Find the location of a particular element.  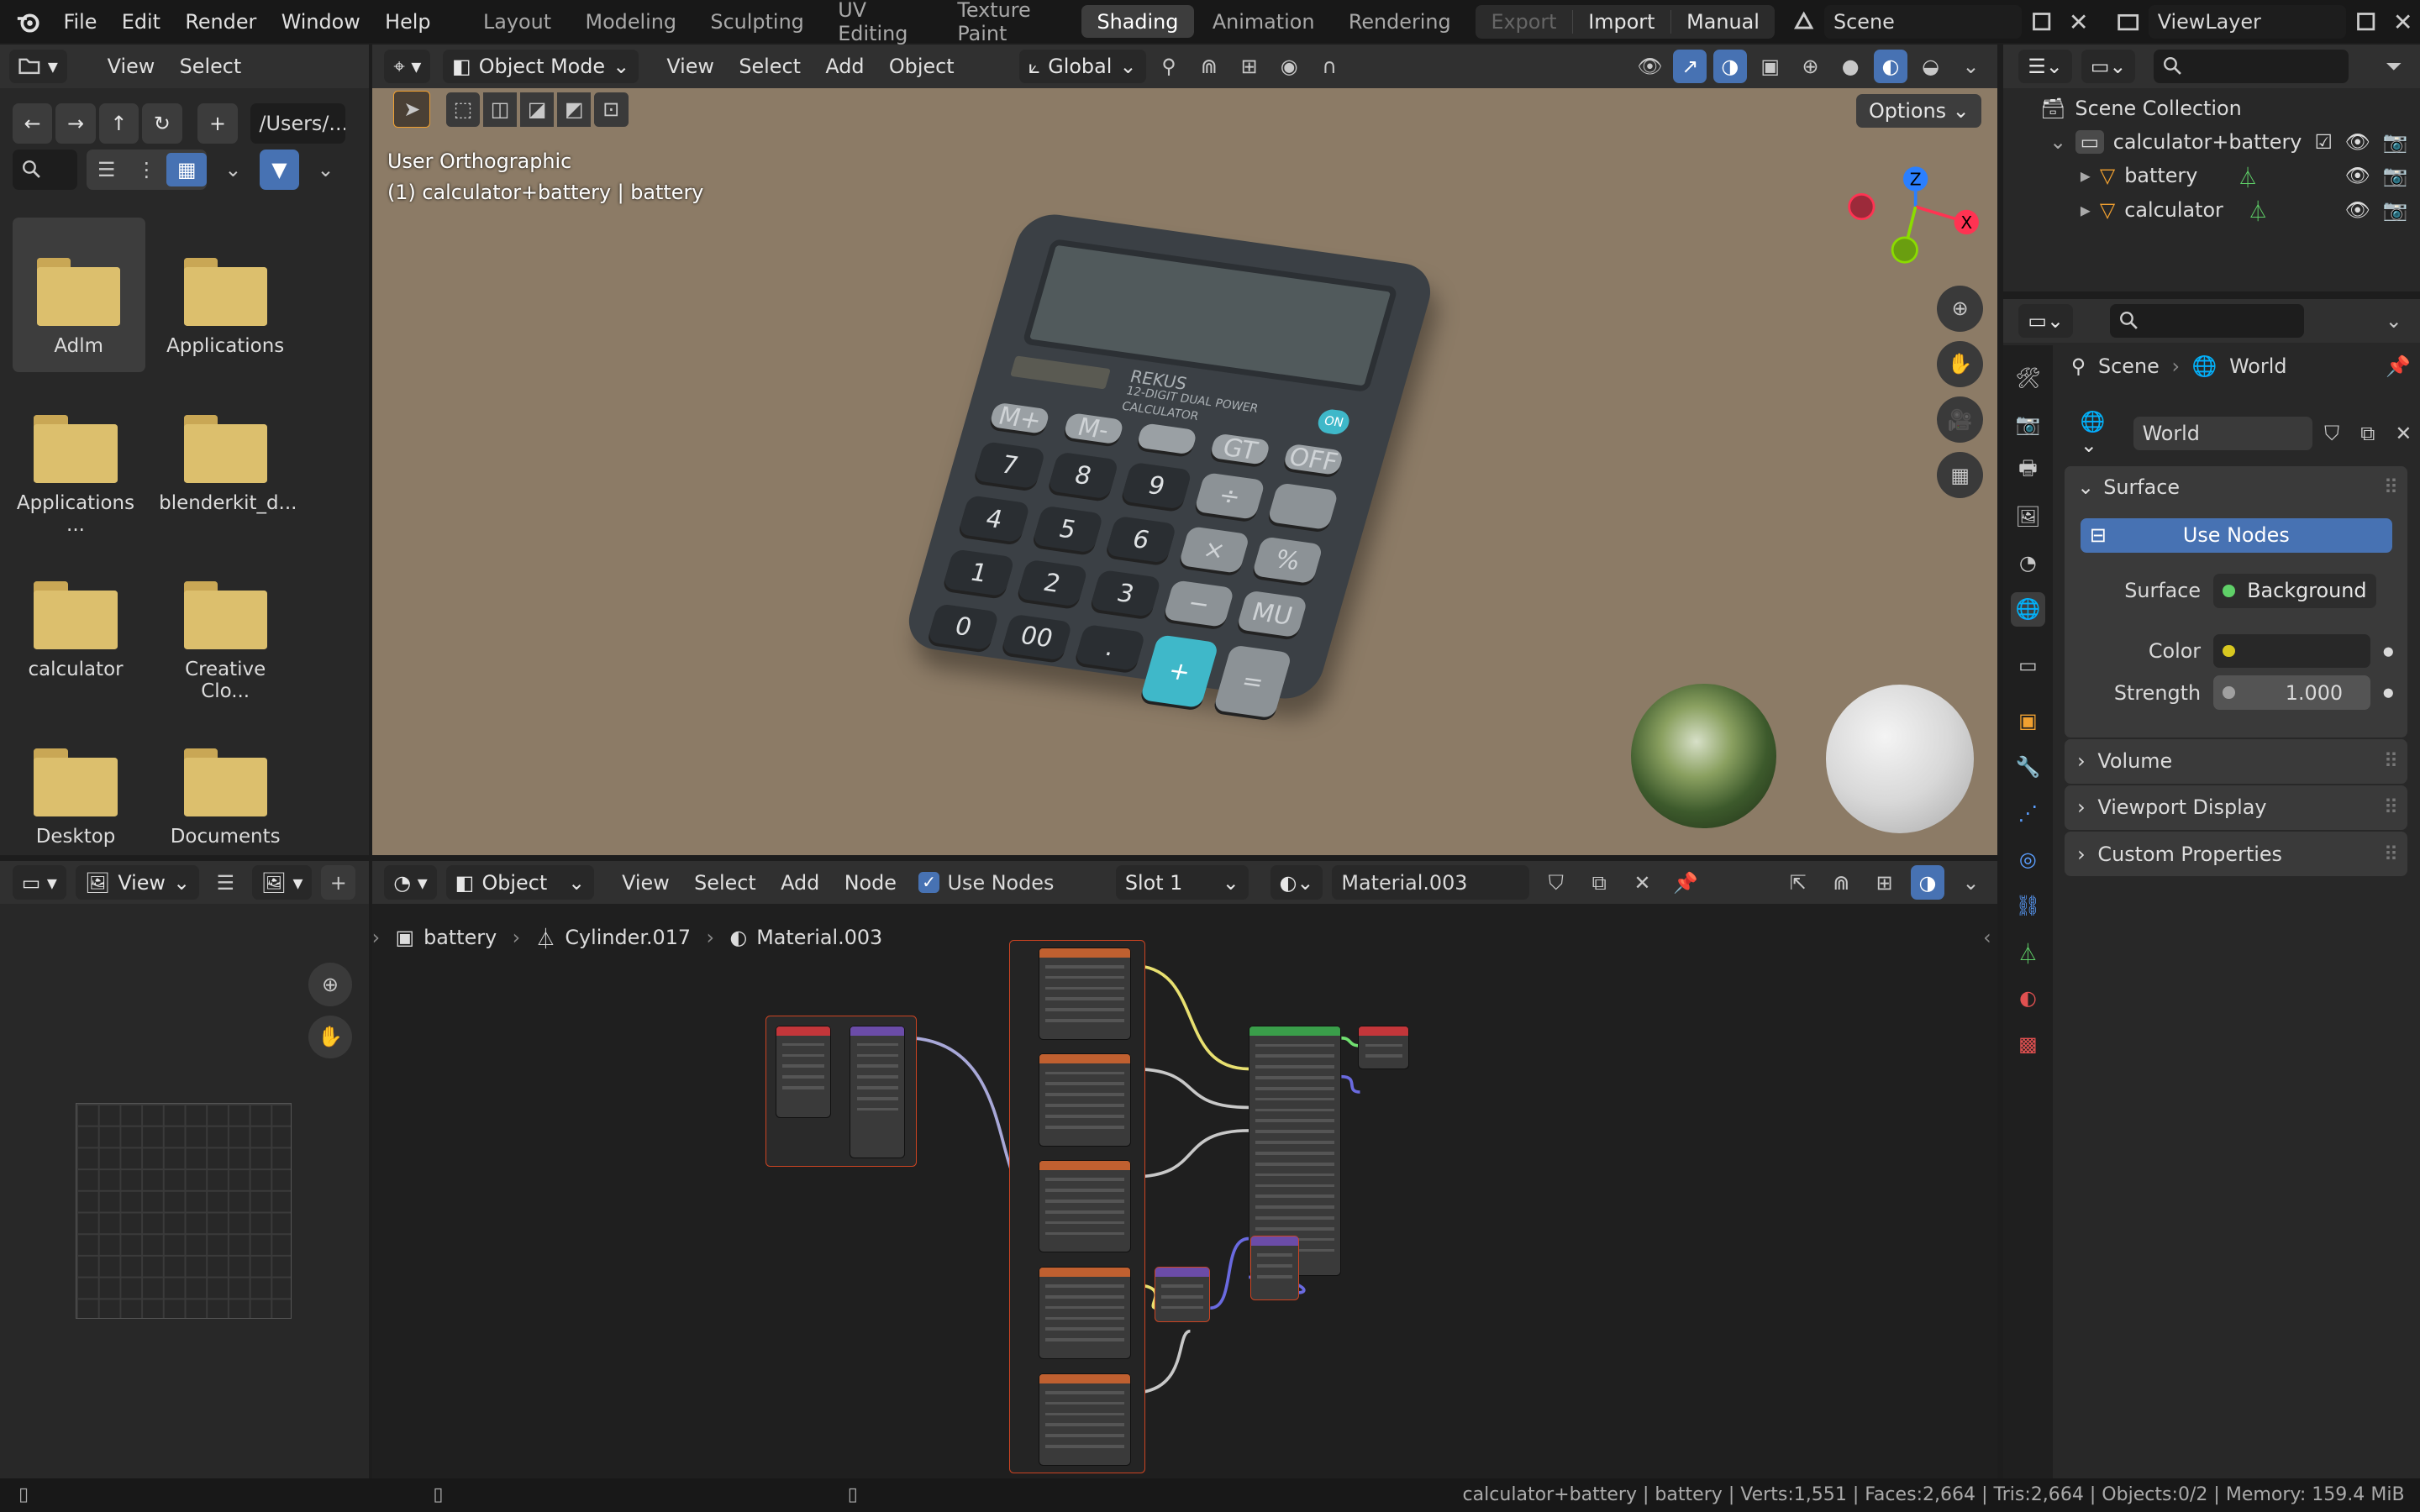

shader-type-dropdown: ◧ Object ⌄ is located at coordinates (520, 882).